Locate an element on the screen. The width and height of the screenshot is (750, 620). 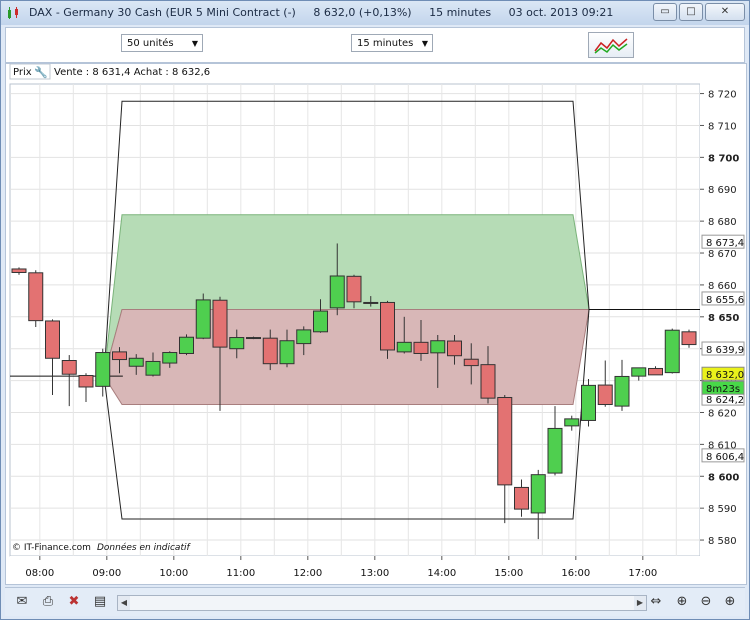
time-scrollbar: ◀ ▶ is located at coordinates (382, 603).